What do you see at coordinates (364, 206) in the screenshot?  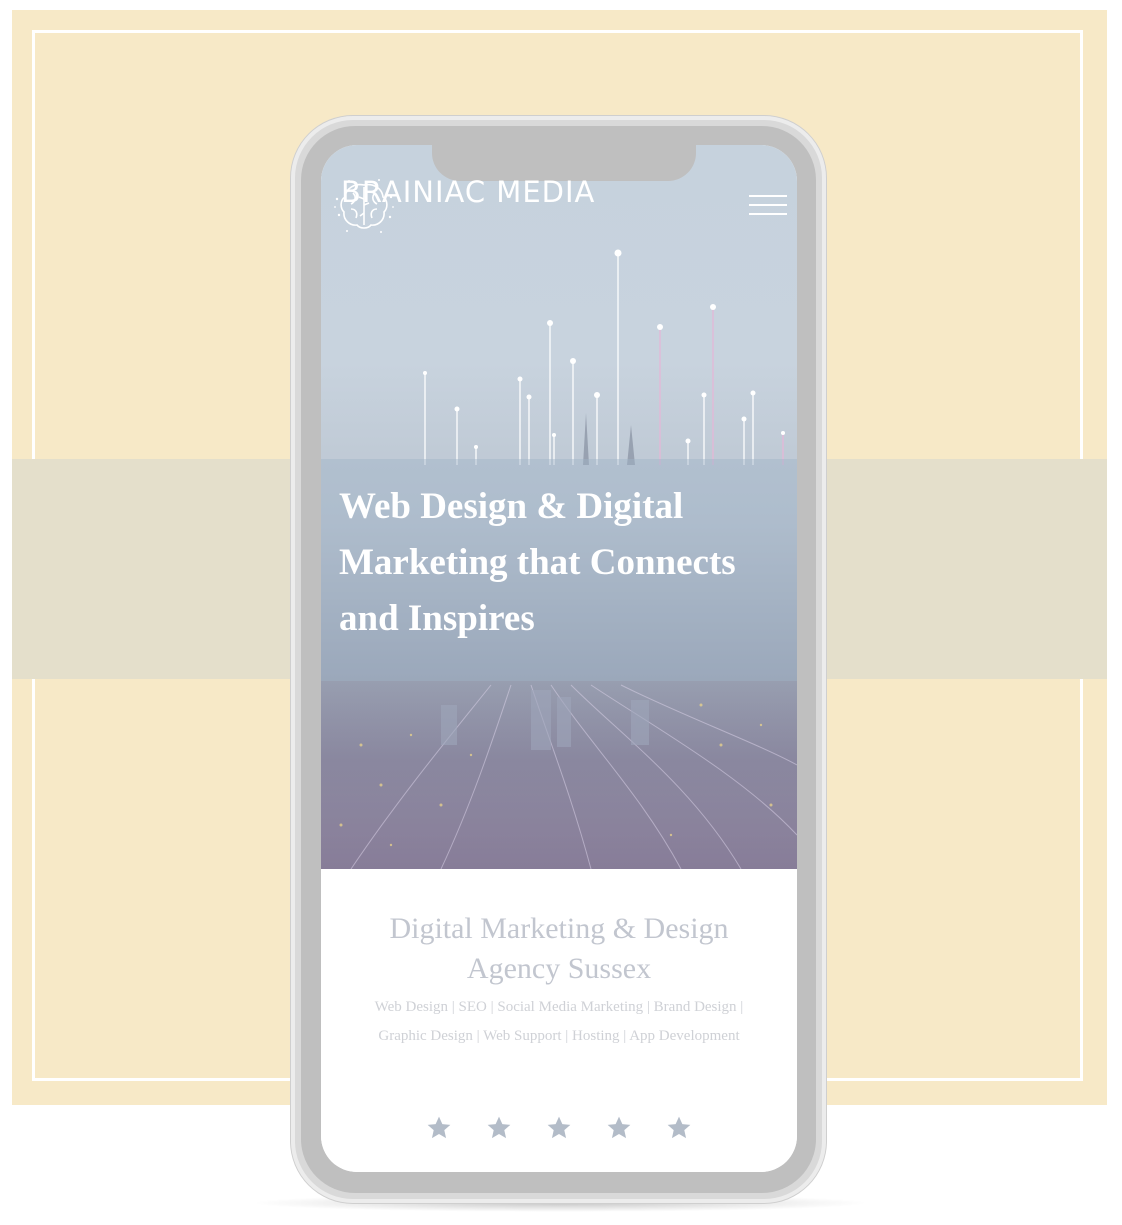 I see `brain-icon` at bounding box center [364, 206].